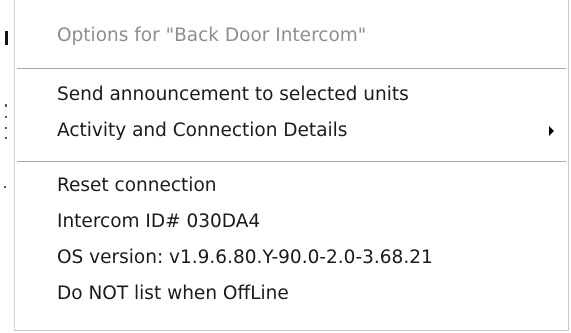 The image size is (571, 333). Describe the element at coordinates (6, 38) in the screenshot. I see `cursor-fragment` at that location.